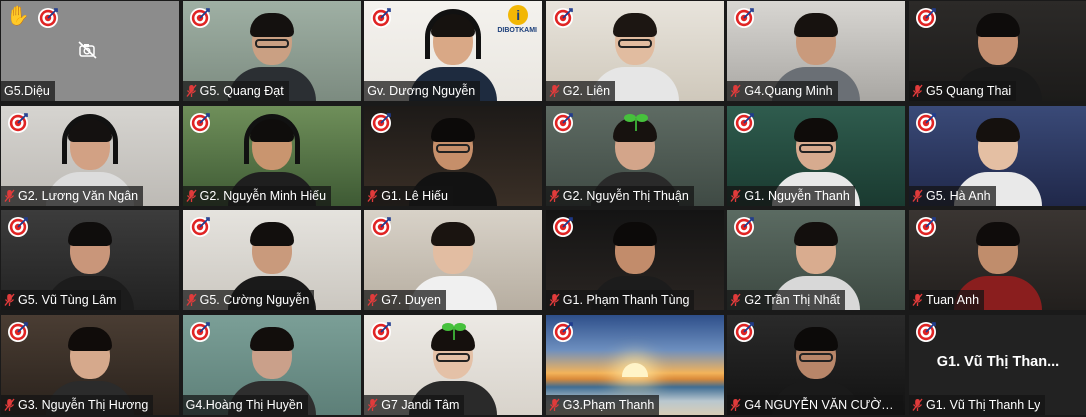  What do you see at coordinates (997, 51) in the screenshot?
I see `participant-tile: G5 Quang Thai` at bounding box center [997, 51].